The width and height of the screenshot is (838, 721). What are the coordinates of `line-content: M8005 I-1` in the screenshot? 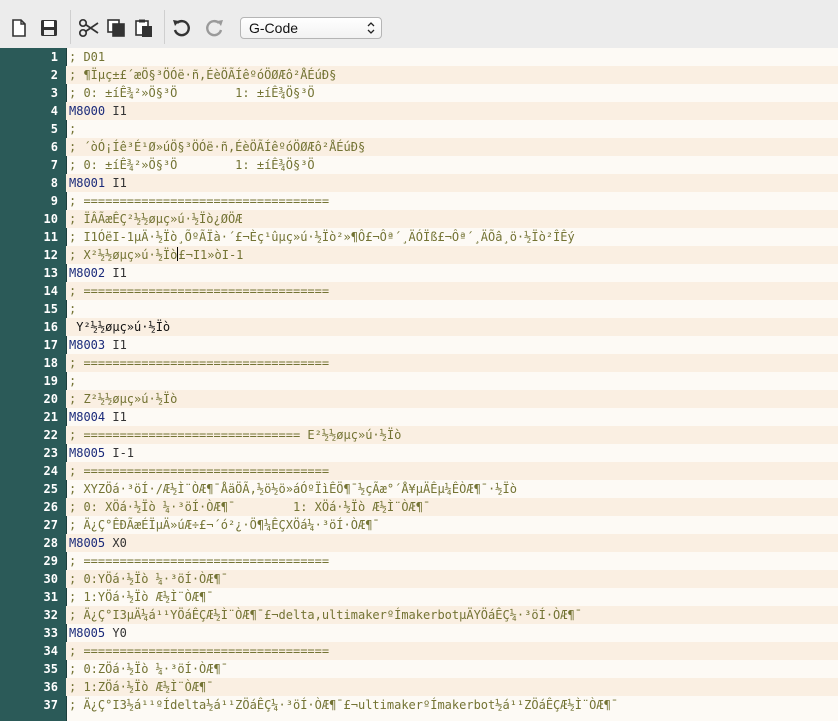 It's located at (452, 453).